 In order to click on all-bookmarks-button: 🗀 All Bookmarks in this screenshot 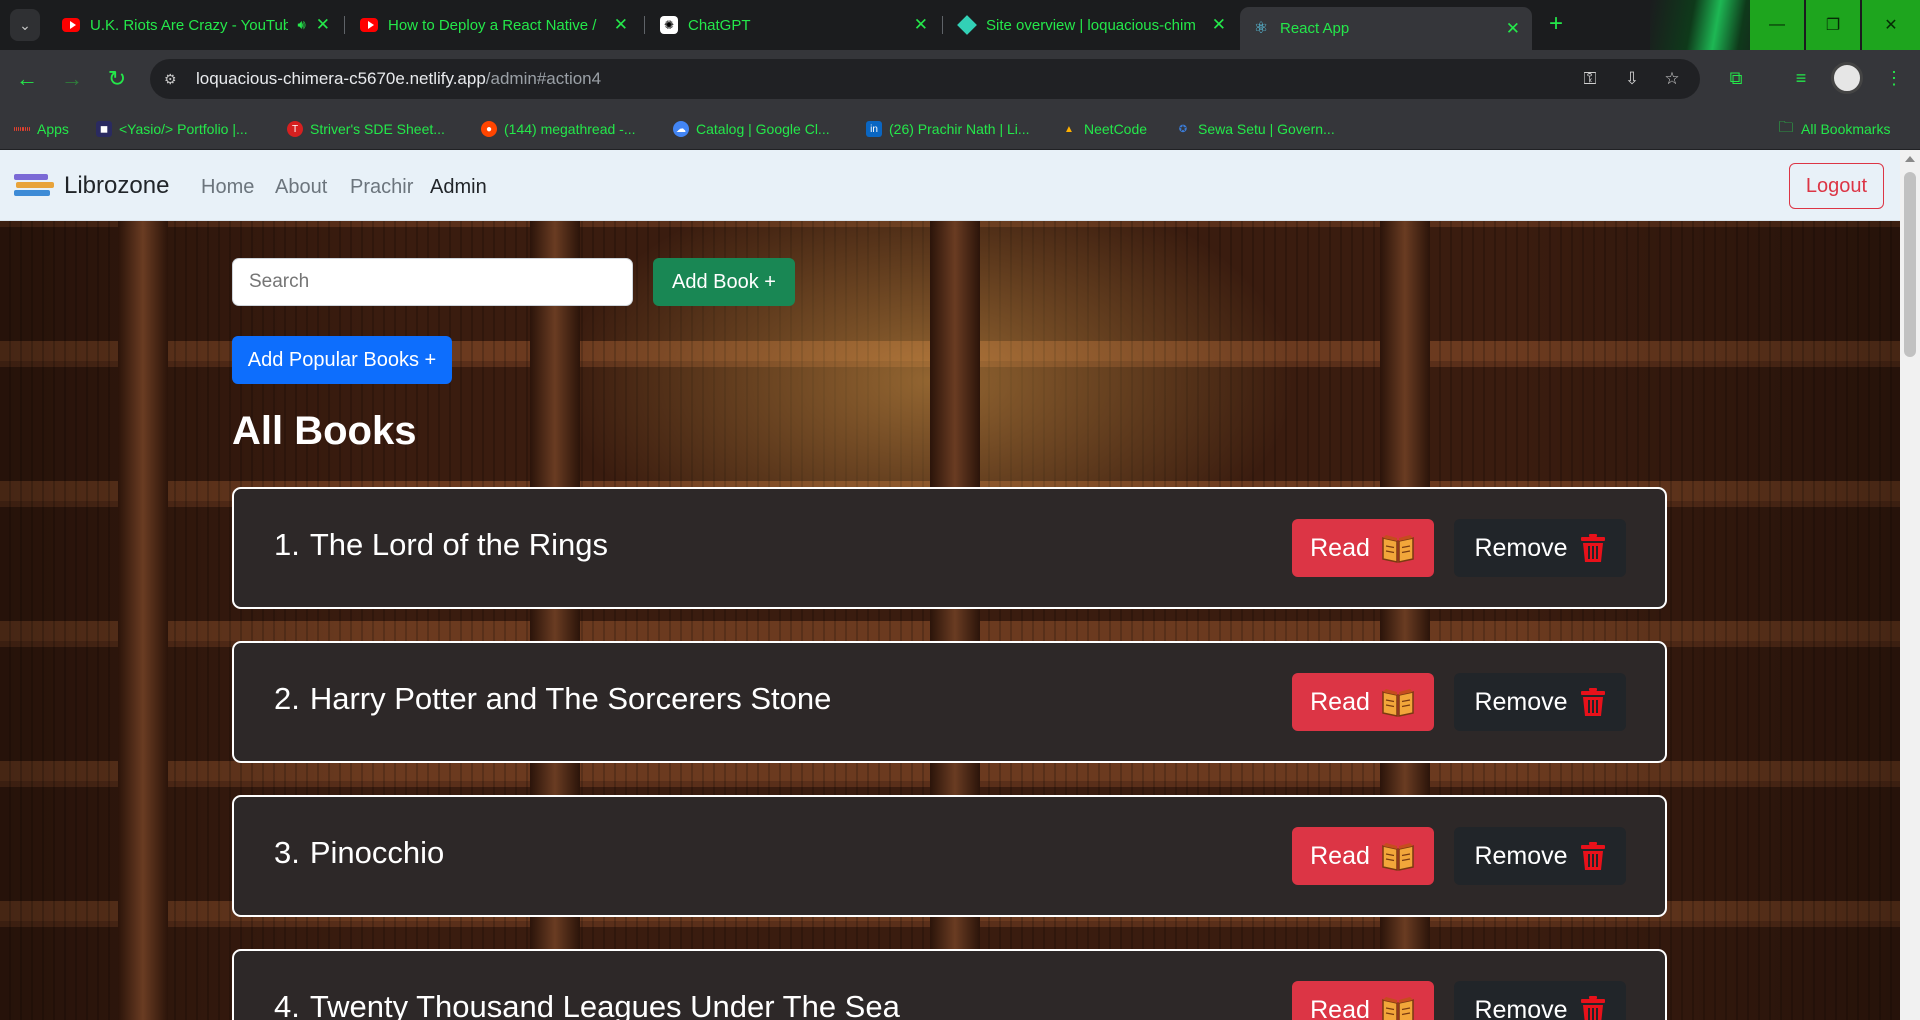, I will do `click(1834, 129)`.